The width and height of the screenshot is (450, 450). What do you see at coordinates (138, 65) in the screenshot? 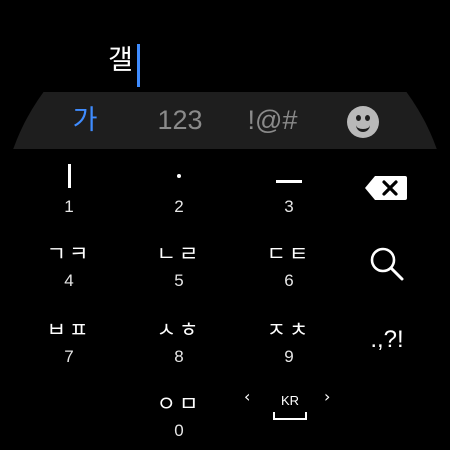
I see `text-cursor` at bounding box center [138, 65].